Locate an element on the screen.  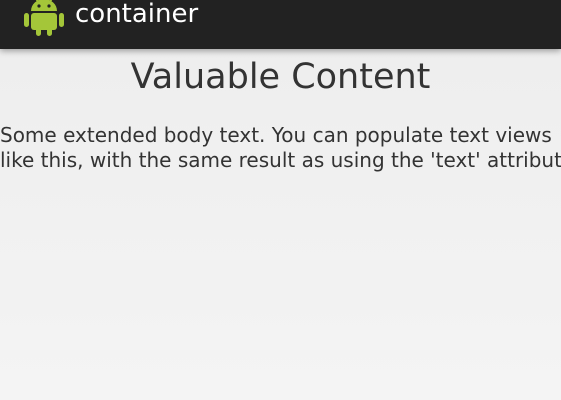
app-title: container is located at coordinates (137, 14).